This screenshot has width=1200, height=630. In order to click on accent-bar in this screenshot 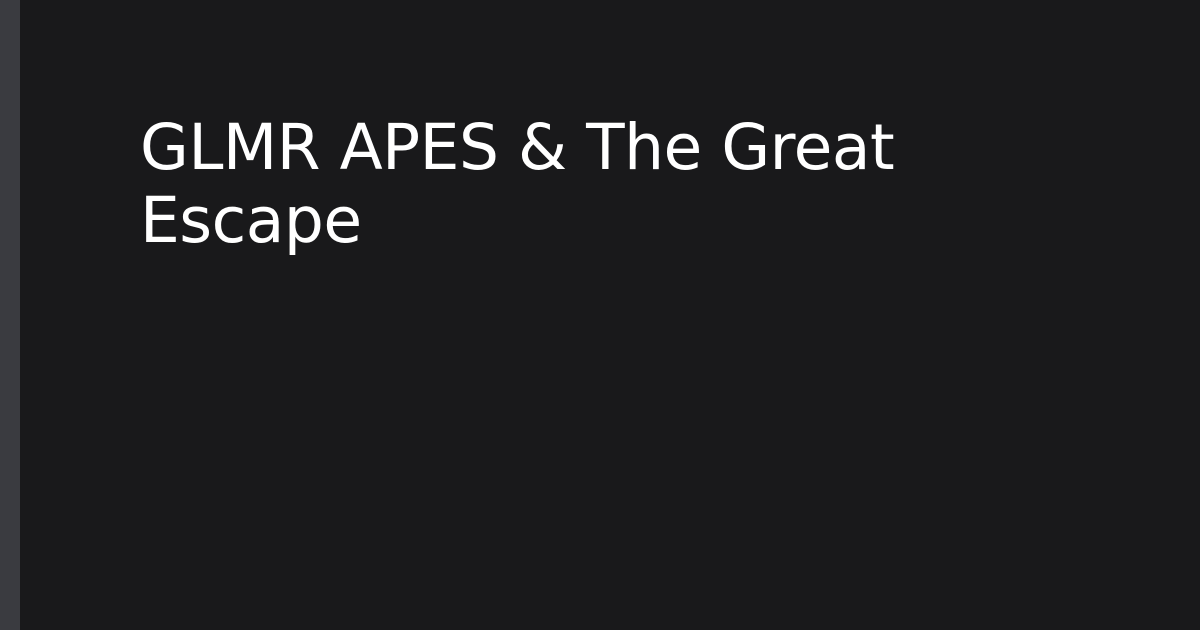, I will do `click(10, 315)`.